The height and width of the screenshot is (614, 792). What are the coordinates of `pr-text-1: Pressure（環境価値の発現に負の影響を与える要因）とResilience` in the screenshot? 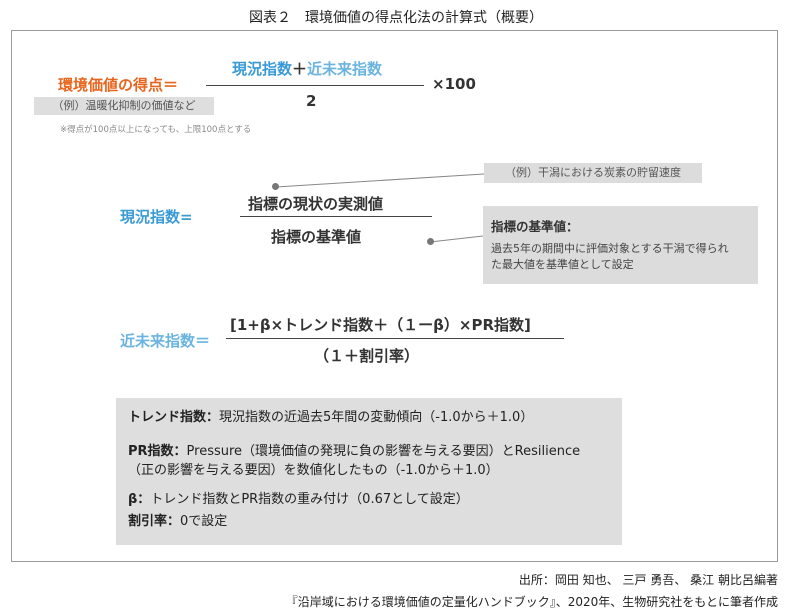 It's located at (383, 451).